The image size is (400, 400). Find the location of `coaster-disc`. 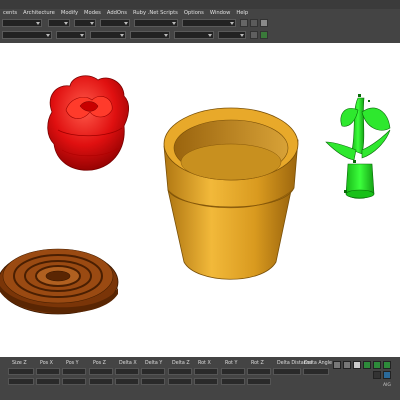

coaster-disc is located at coordinates (59, 281).